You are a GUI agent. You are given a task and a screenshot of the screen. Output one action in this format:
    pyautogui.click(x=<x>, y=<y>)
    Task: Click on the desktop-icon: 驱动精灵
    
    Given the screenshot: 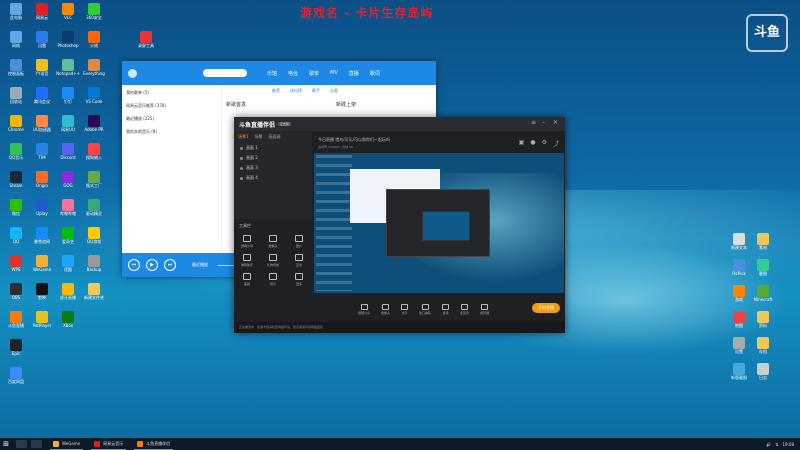 What is the action you would take?
    pyautogui.click(x=94, y=213)
    